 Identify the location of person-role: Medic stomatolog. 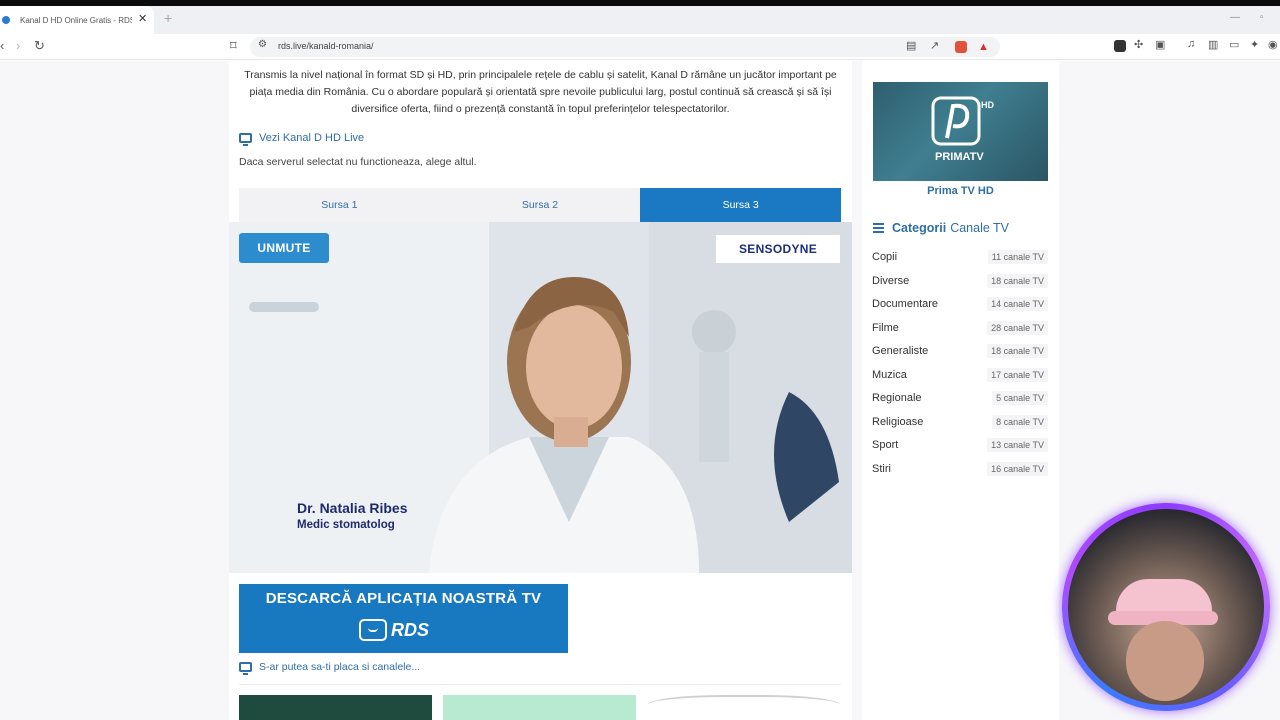
(346, 525).